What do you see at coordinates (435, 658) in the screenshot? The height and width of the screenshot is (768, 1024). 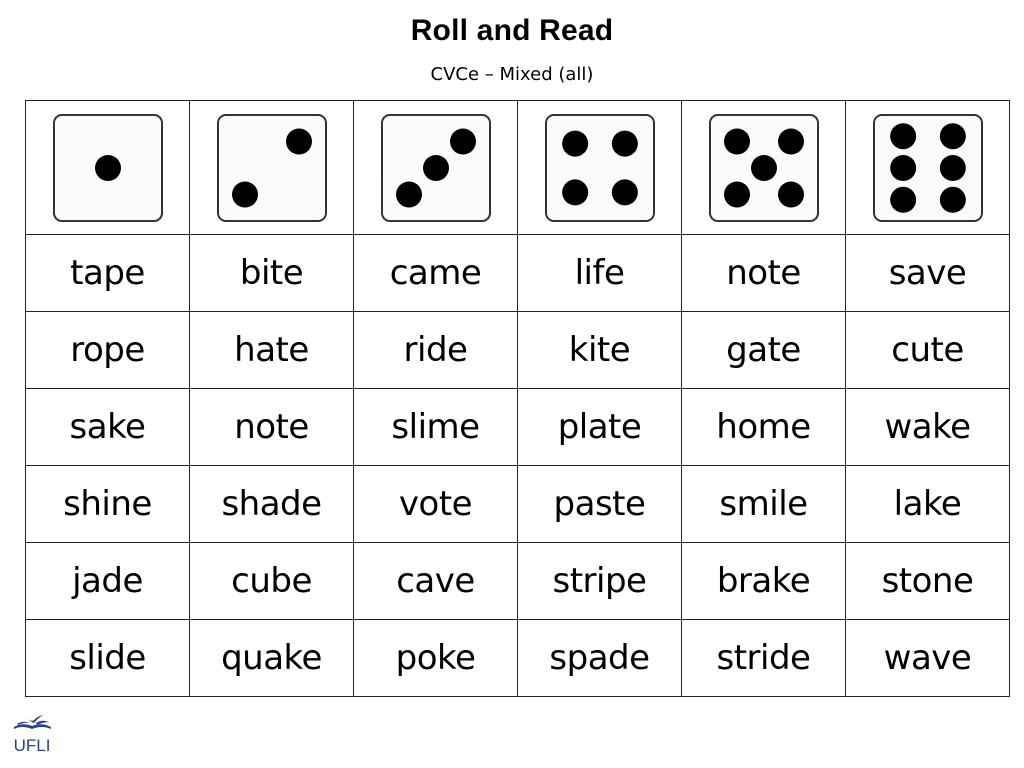 I see `word-cell: poke` at bounding box center [435, 658].